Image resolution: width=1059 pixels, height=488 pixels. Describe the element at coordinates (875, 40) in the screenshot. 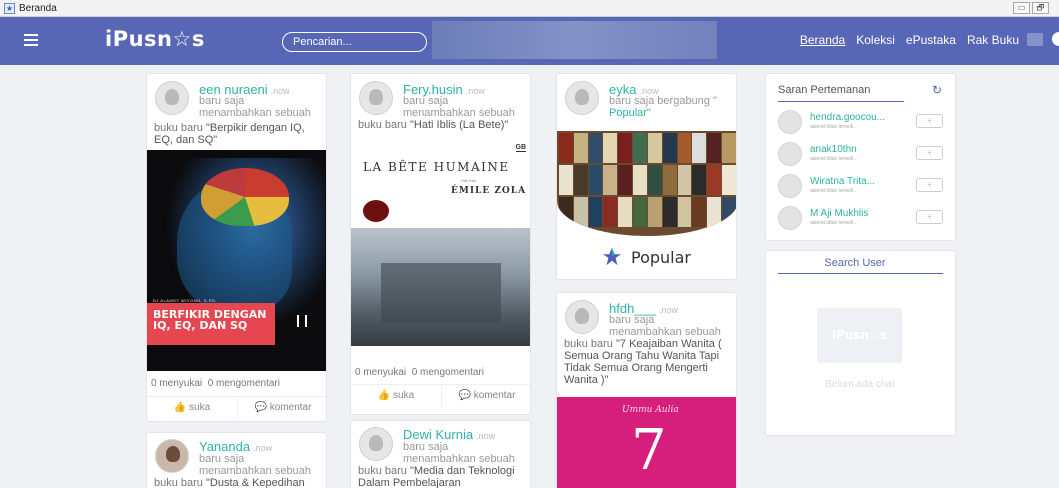

I see `nav-link-koleksi: Koleksi` at that location.